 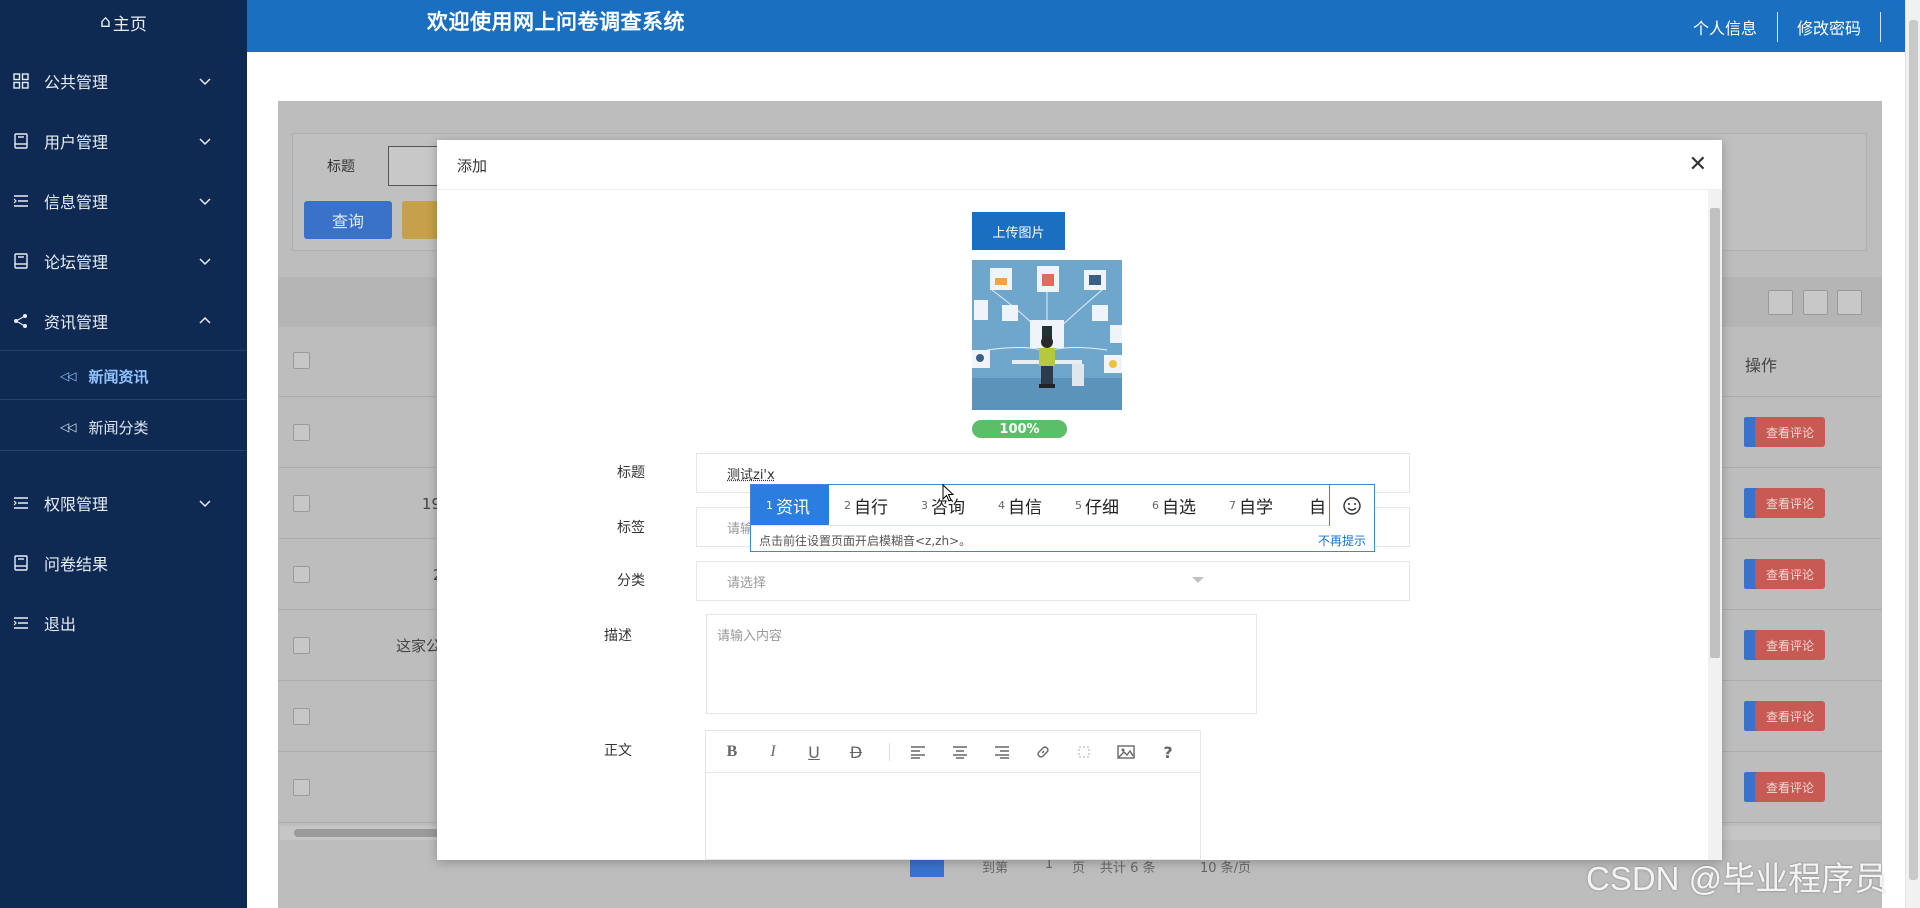 I want to click on sidebar-item-label: 公共管理, so click(x=76, y=82).